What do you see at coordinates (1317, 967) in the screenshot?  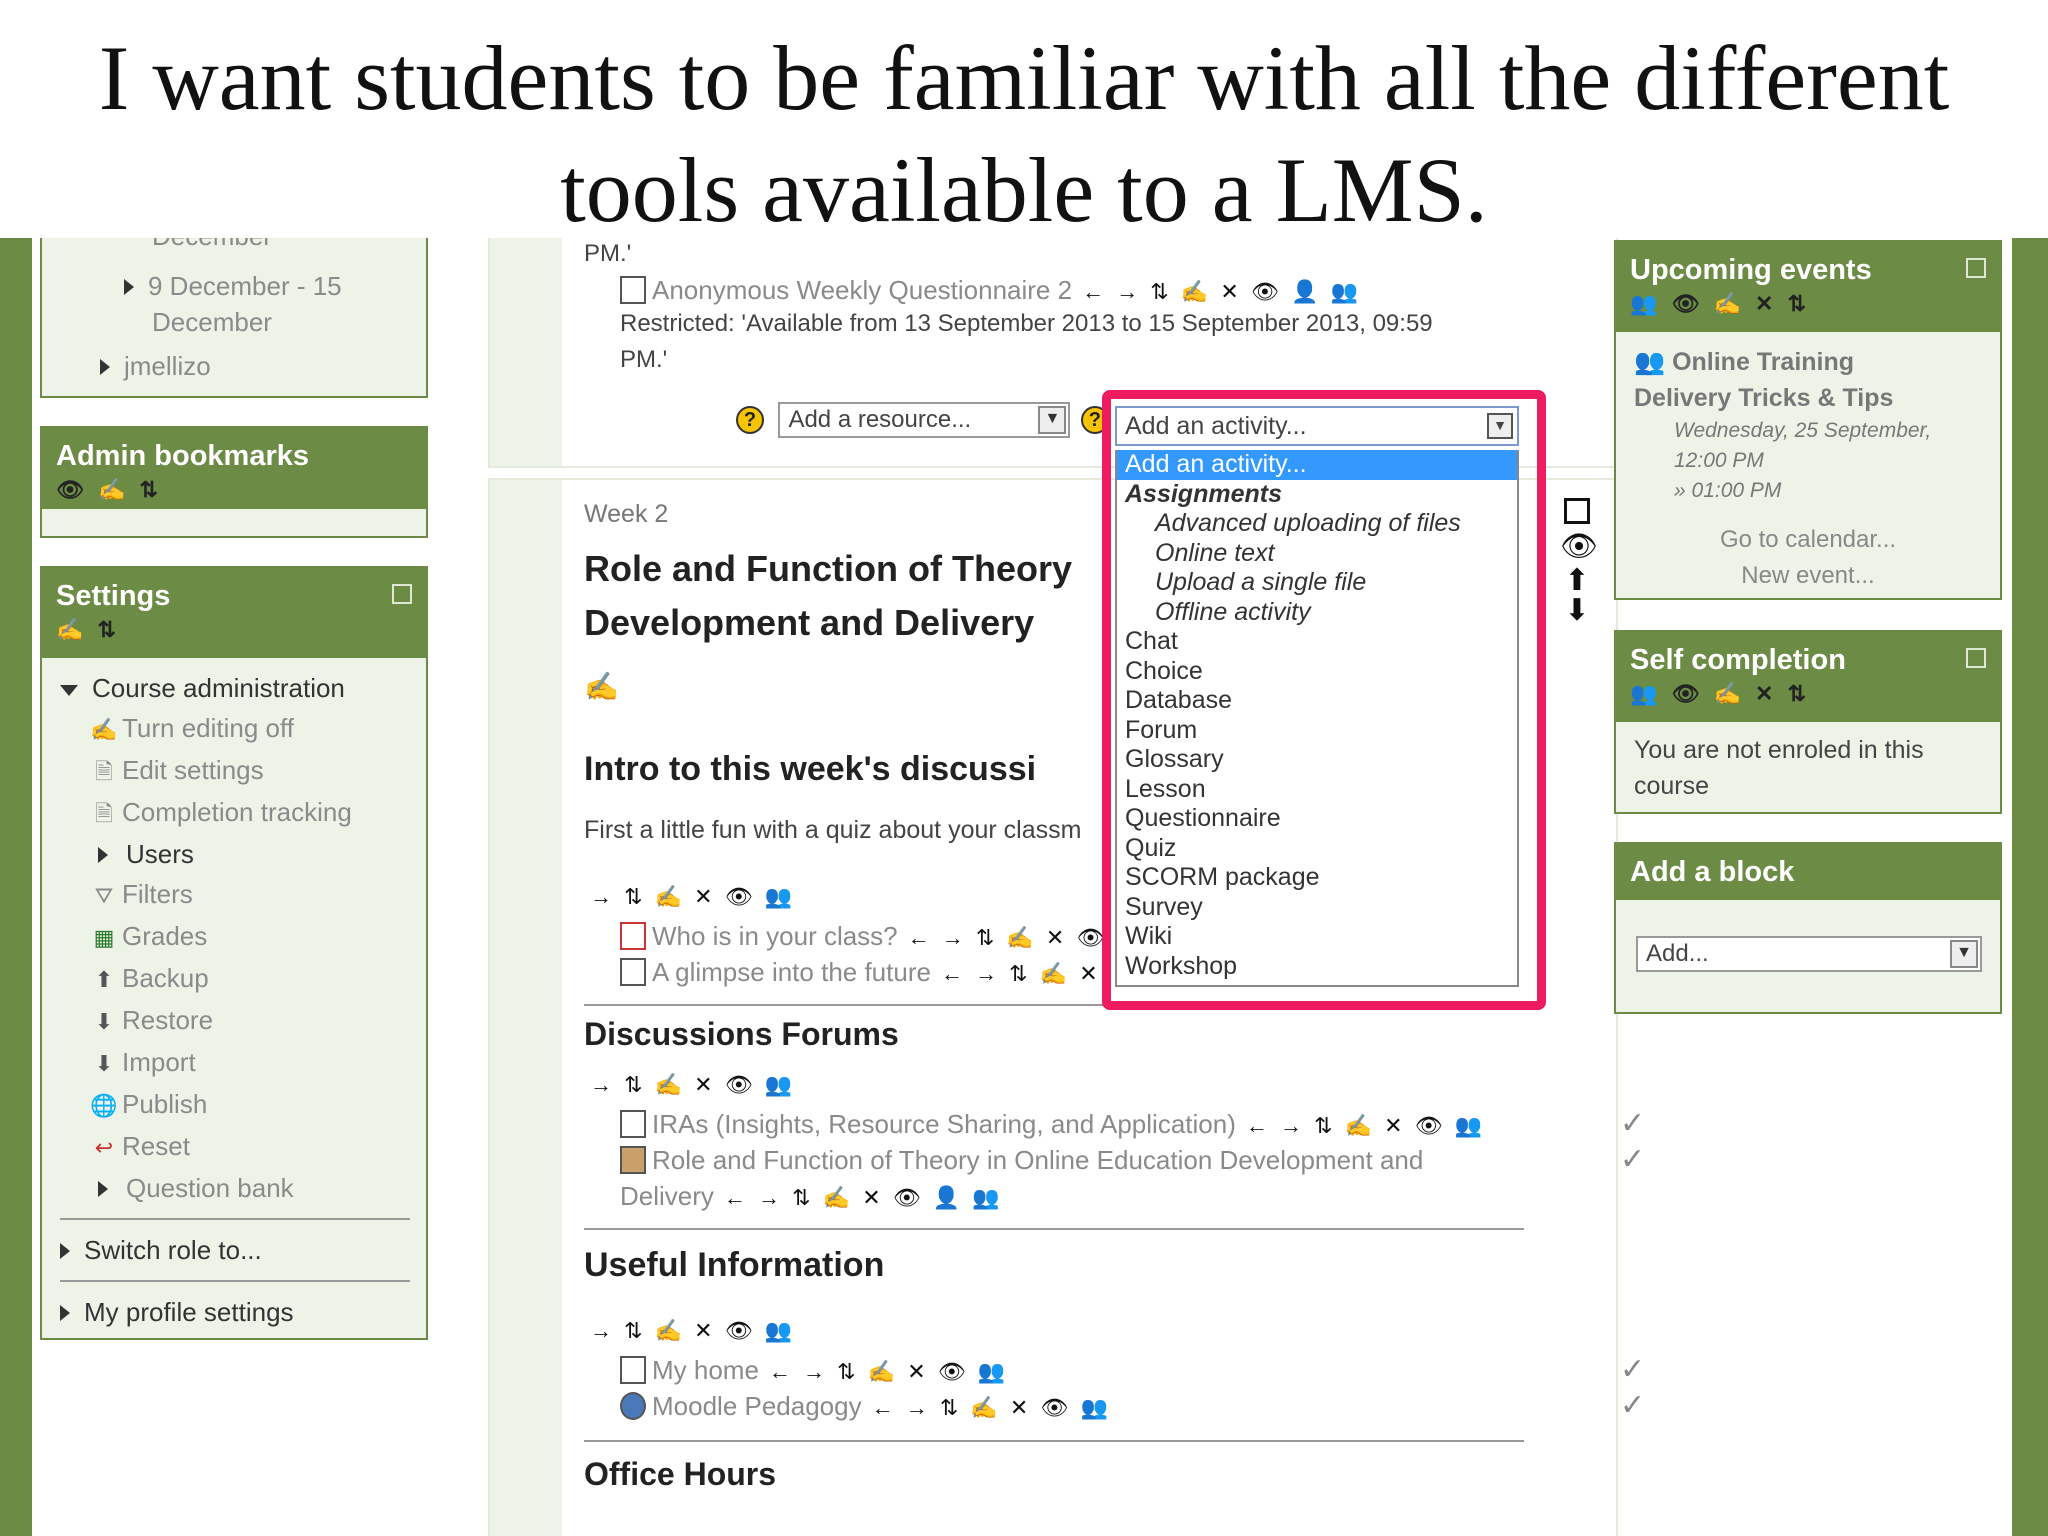 I see `option-workshop: Workshop` at bounding box center [1317, 967].